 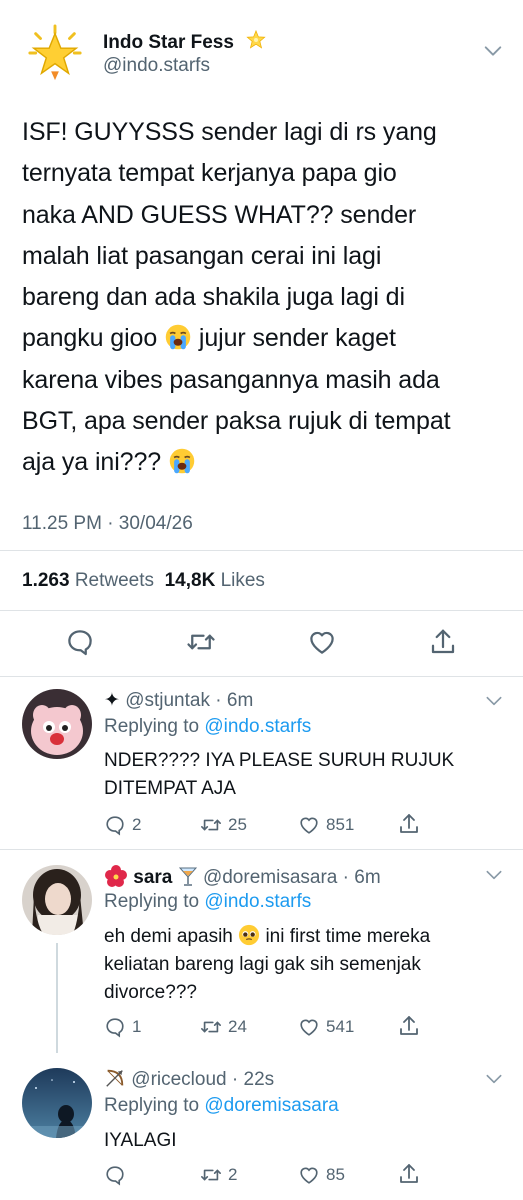 I want to click on reply-author-handle: @doremisasara, so click(x=270, y=877).